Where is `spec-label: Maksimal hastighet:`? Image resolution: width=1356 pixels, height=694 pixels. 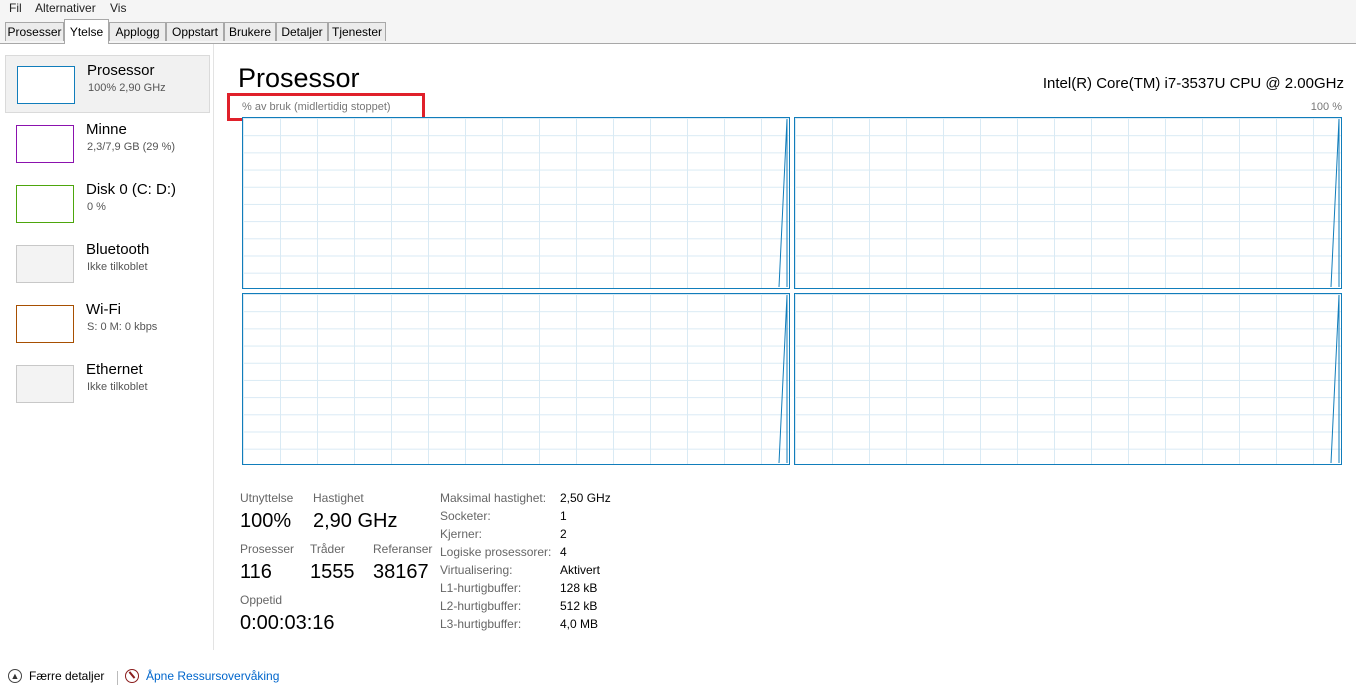 spec-label: Maksimal hastighet: is located at coordinates (493, 498).